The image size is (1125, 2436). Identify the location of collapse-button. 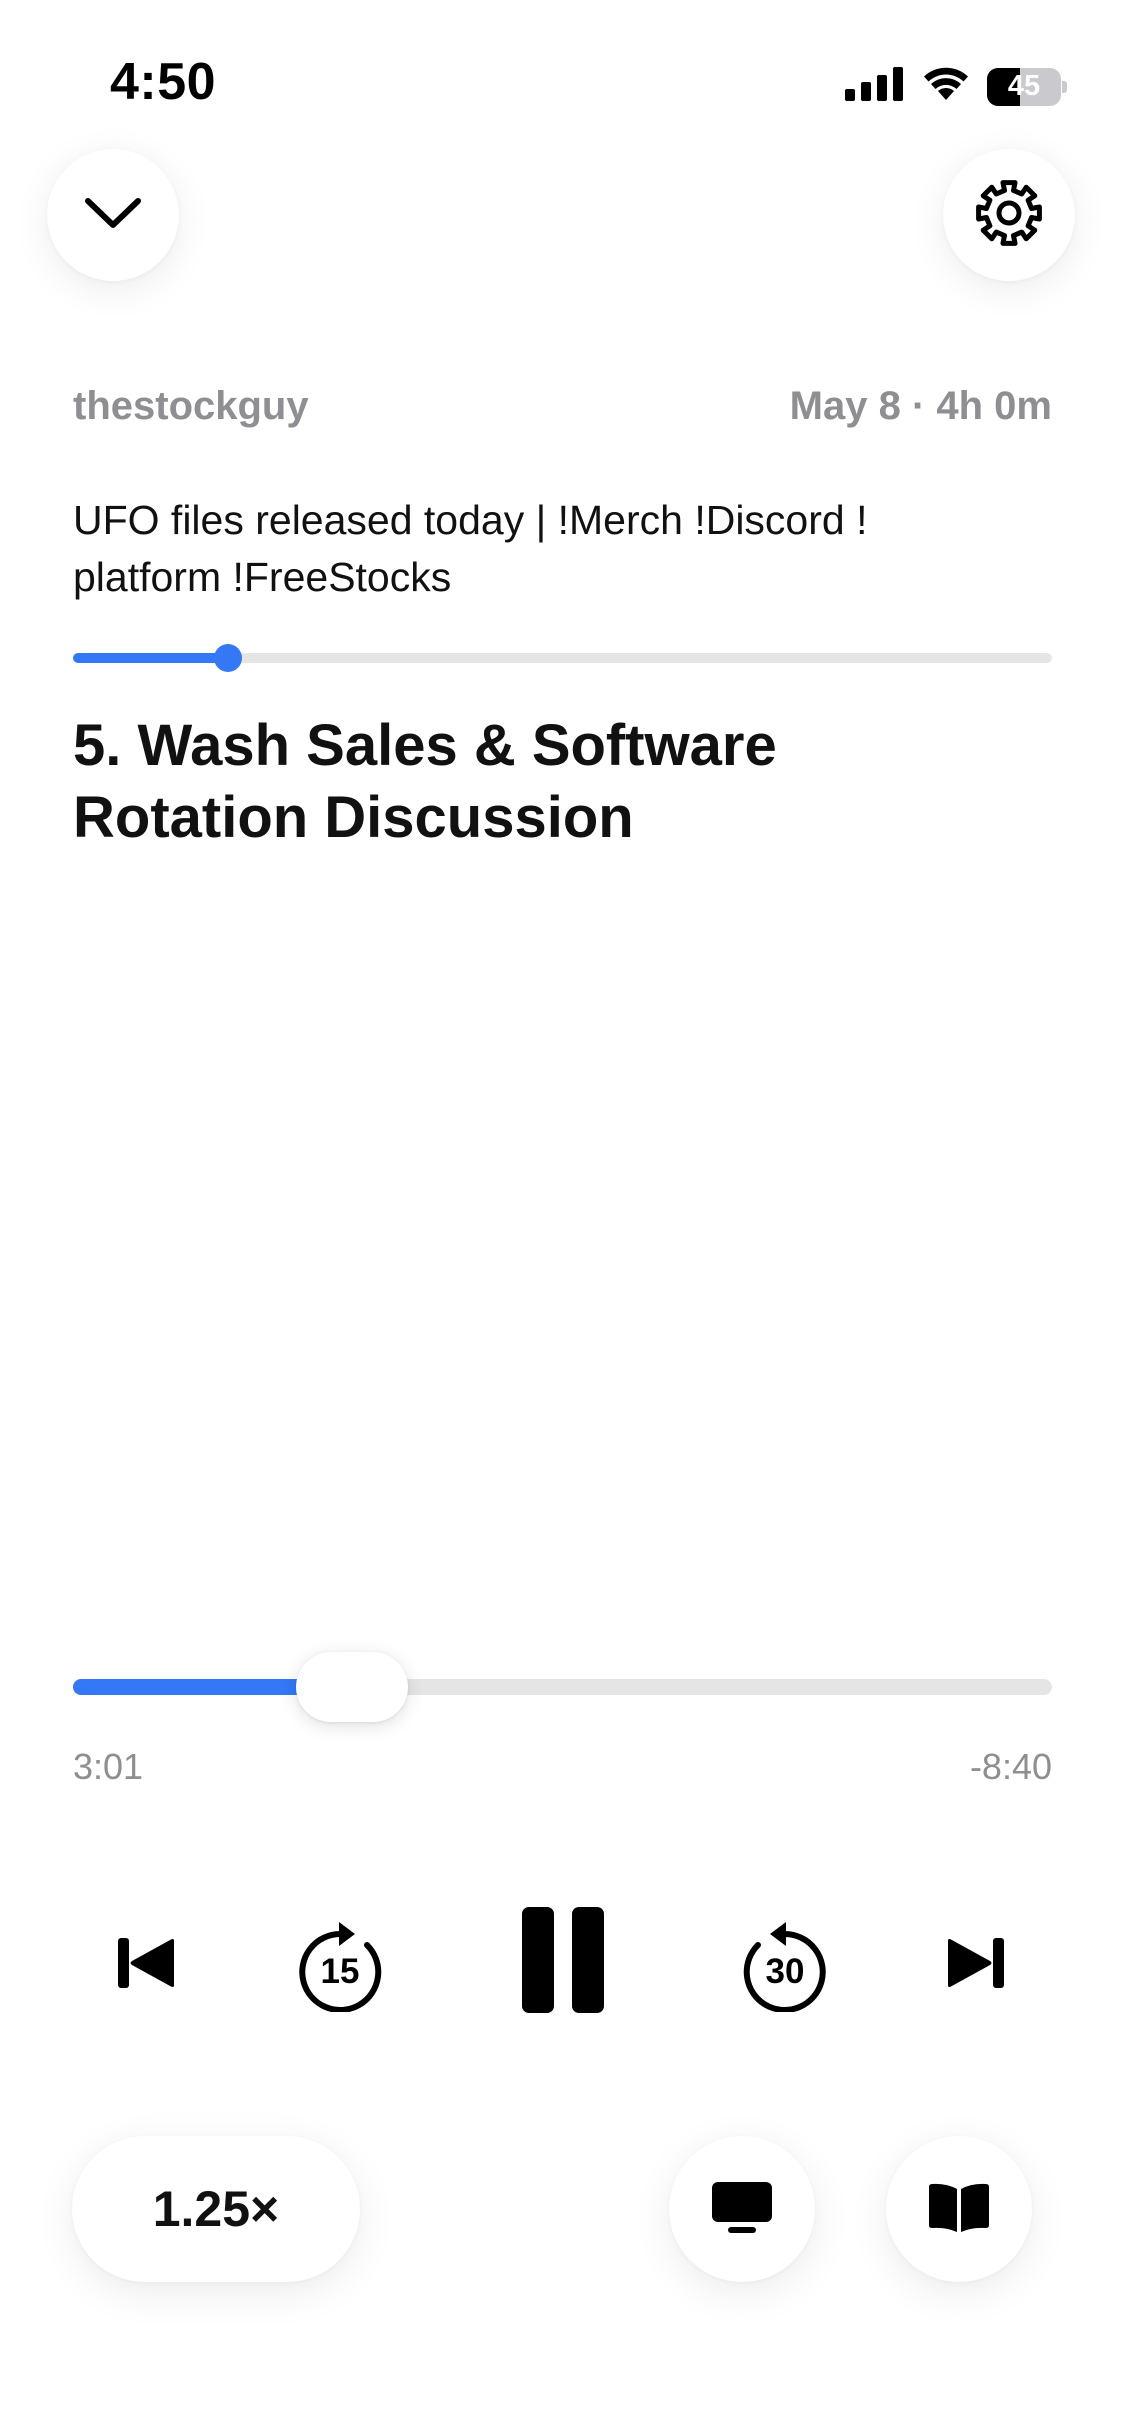
(113, 215).